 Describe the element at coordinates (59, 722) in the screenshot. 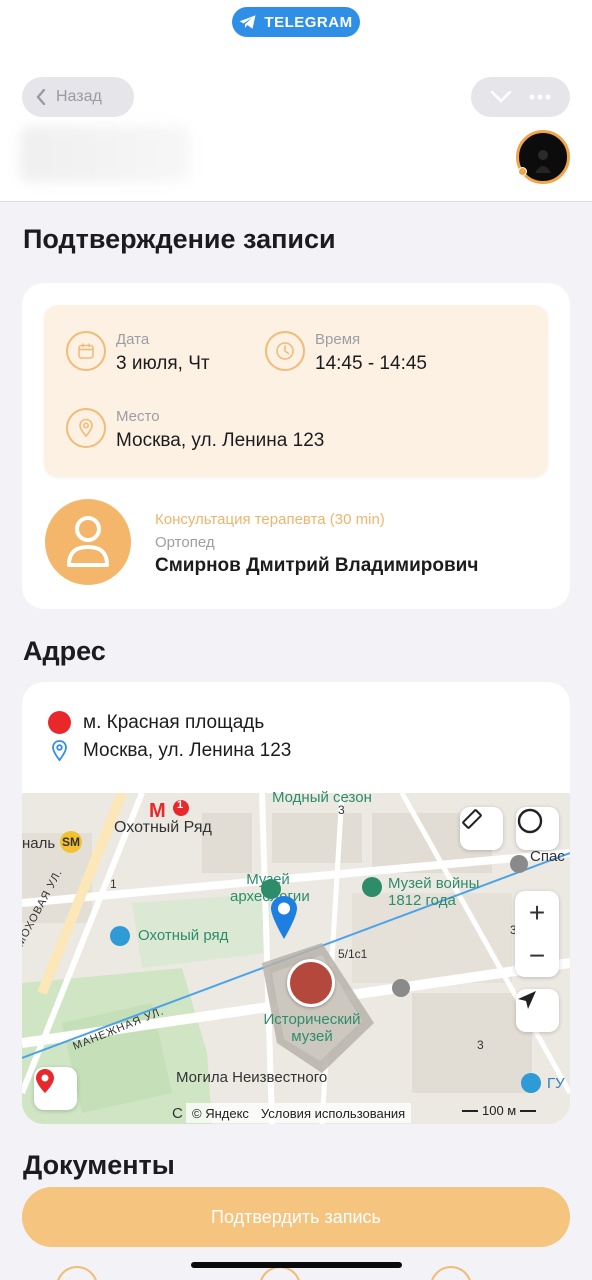

I see `metro-icon` at that location.